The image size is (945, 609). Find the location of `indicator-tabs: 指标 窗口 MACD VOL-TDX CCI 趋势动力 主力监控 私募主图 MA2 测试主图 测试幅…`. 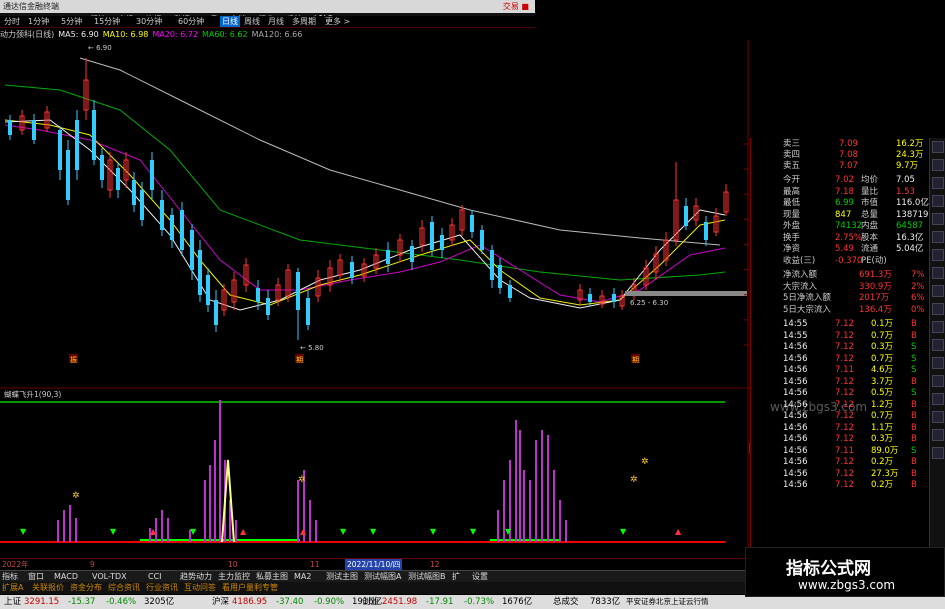

indicator-tabs: 指标 窗口 MACD VOL-TDX CCI 趋势动力 主力监控 私募主图 MA2 测试主图 测试幅… is located at coordinates (375, 576).